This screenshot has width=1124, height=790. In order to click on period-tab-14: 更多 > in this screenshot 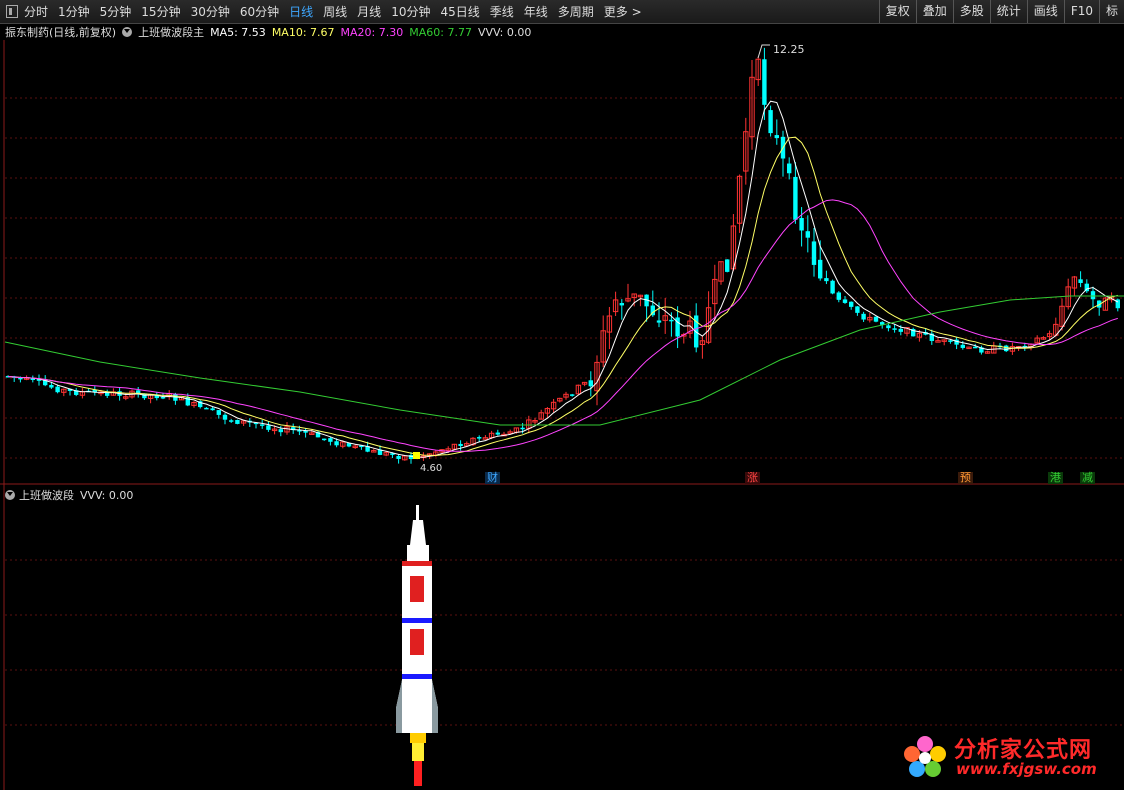, I will do `click(623, 11)`.